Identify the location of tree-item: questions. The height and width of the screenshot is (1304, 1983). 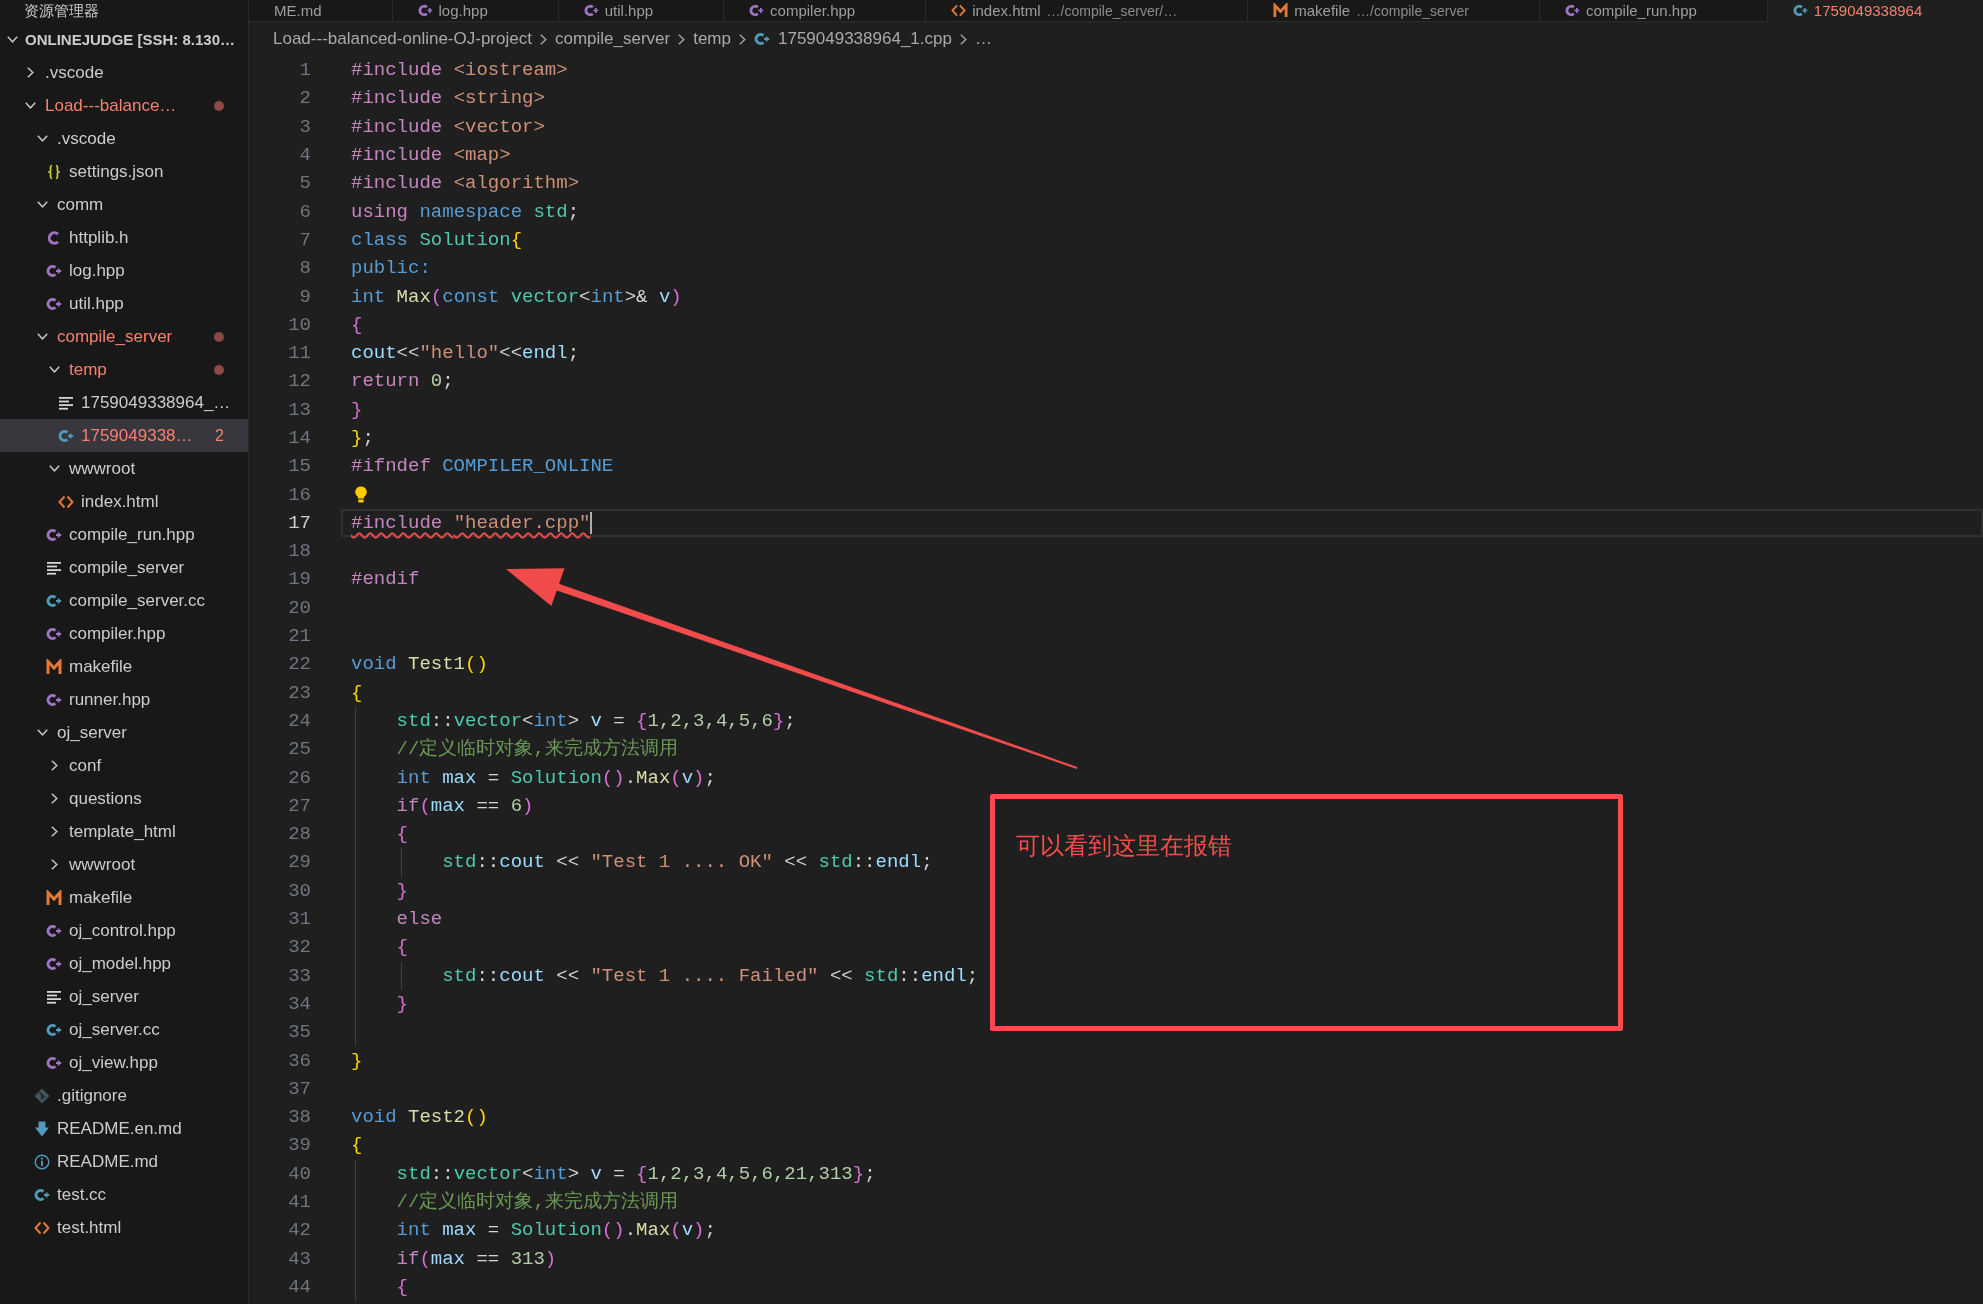
(124, 798).